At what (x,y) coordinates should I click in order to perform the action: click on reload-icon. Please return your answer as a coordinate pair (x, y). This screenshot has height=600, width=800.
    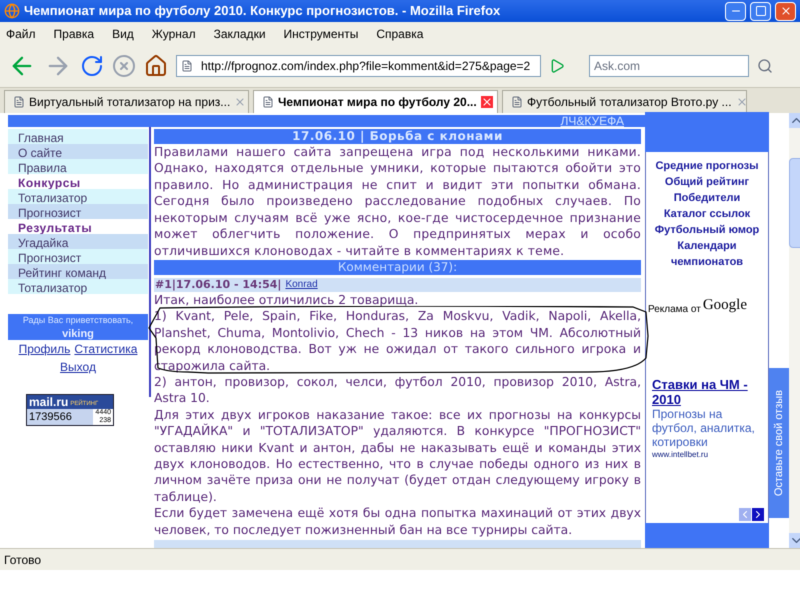
    Looking at the image, I should click on (92, 66).